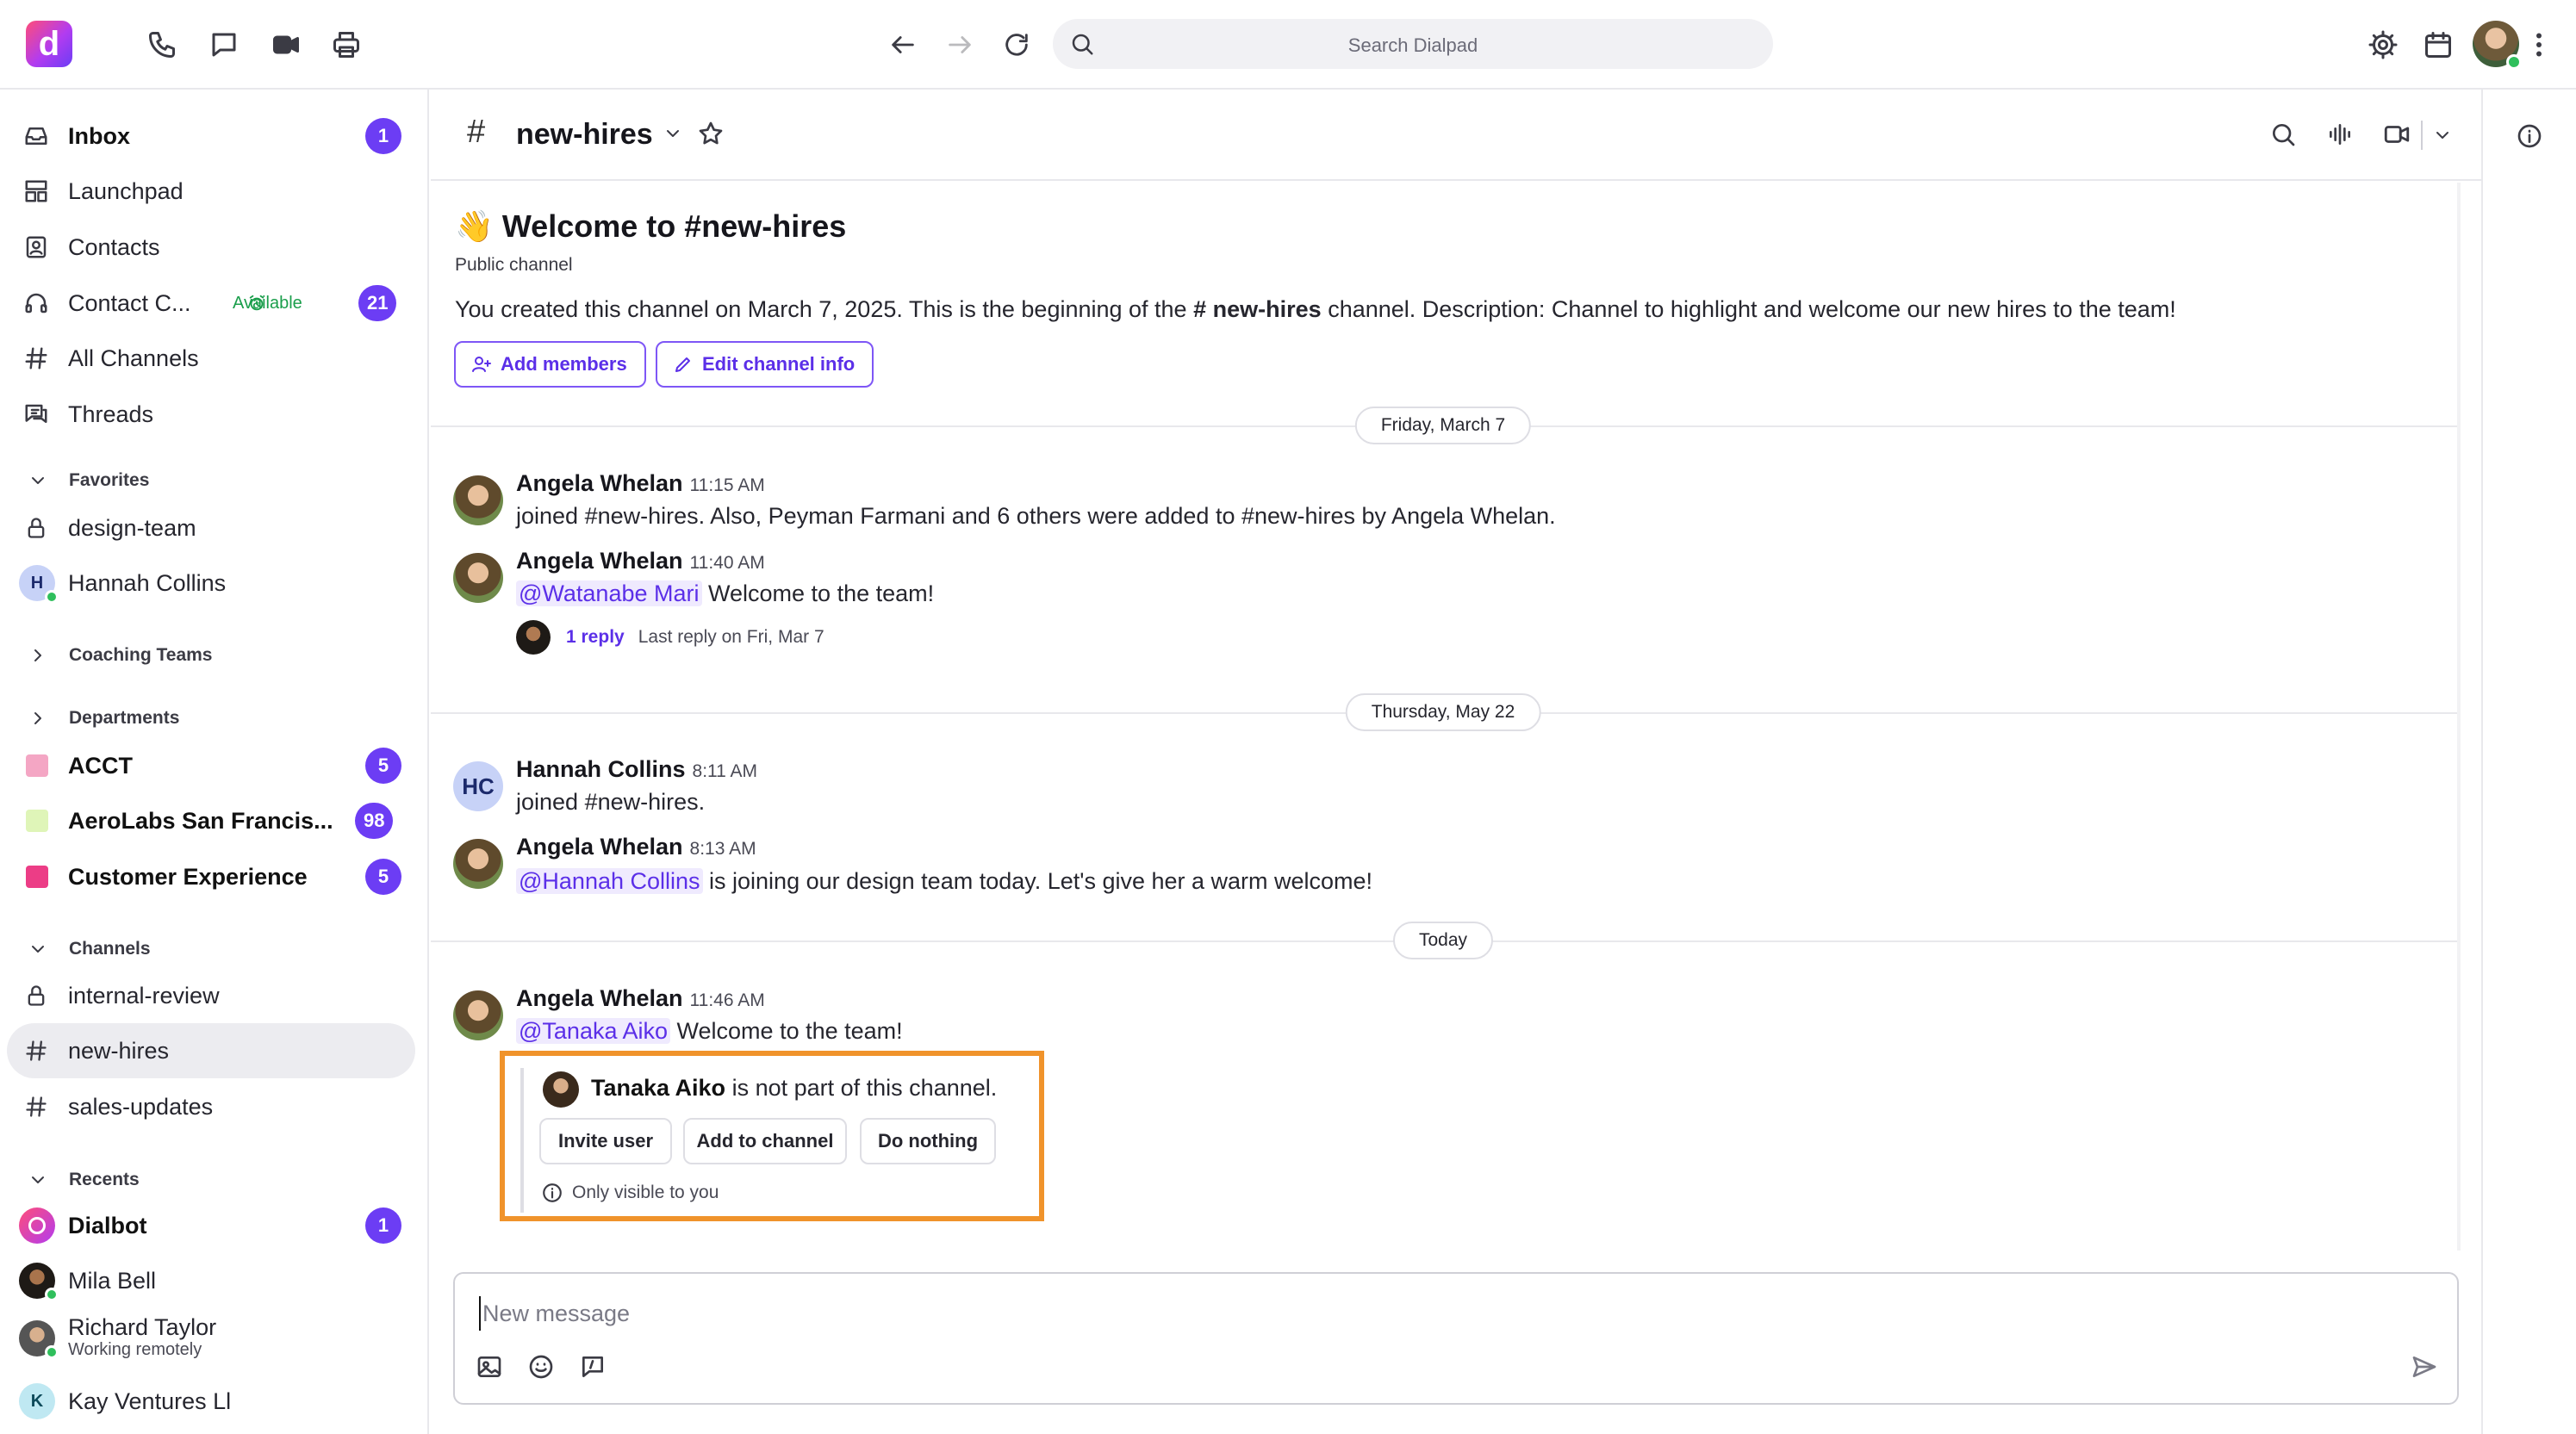  Describe the element at coordinates (211, 995) in the screenshot. I see `sidebar-item-internal-review: internal-review` at that location.